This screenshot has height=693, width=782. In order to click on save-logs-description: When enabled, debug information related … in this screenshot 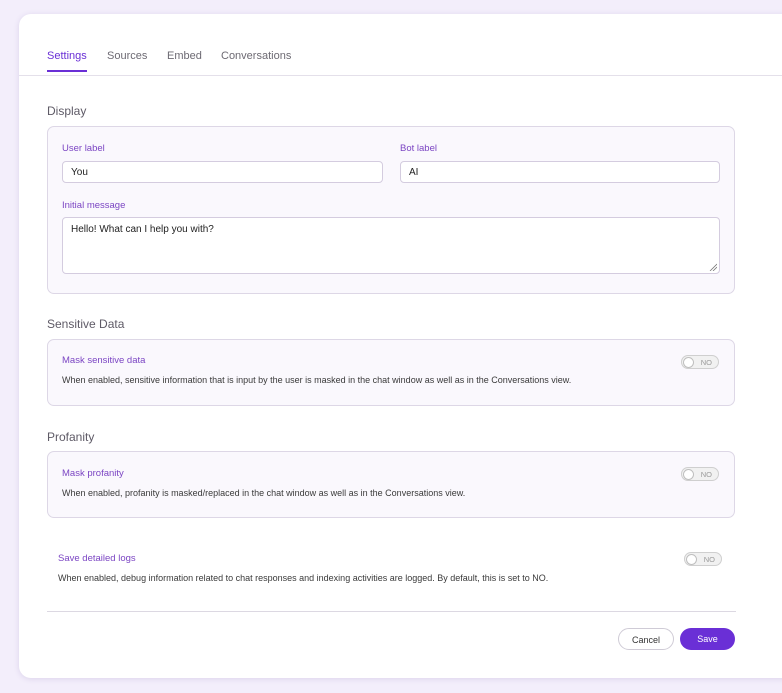, I will do `click(303, 578)`.